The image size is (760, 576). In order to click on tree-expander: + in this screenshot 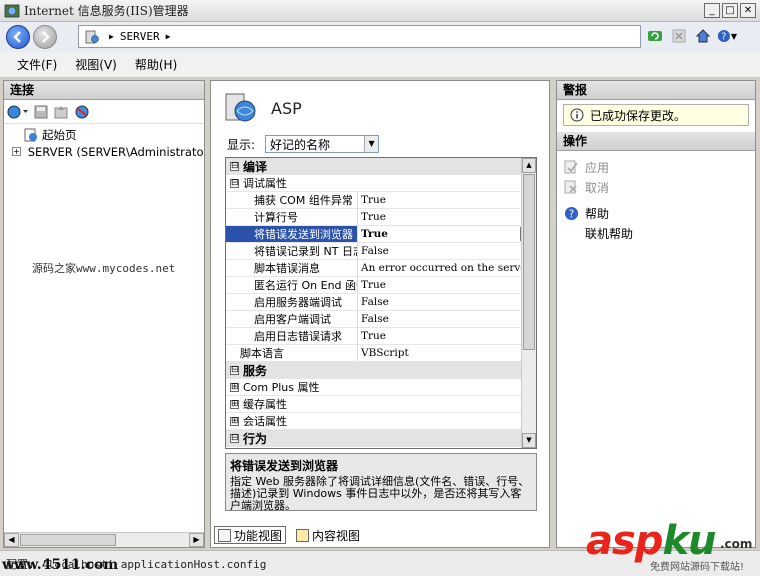, I will do `click(16, 151)`.